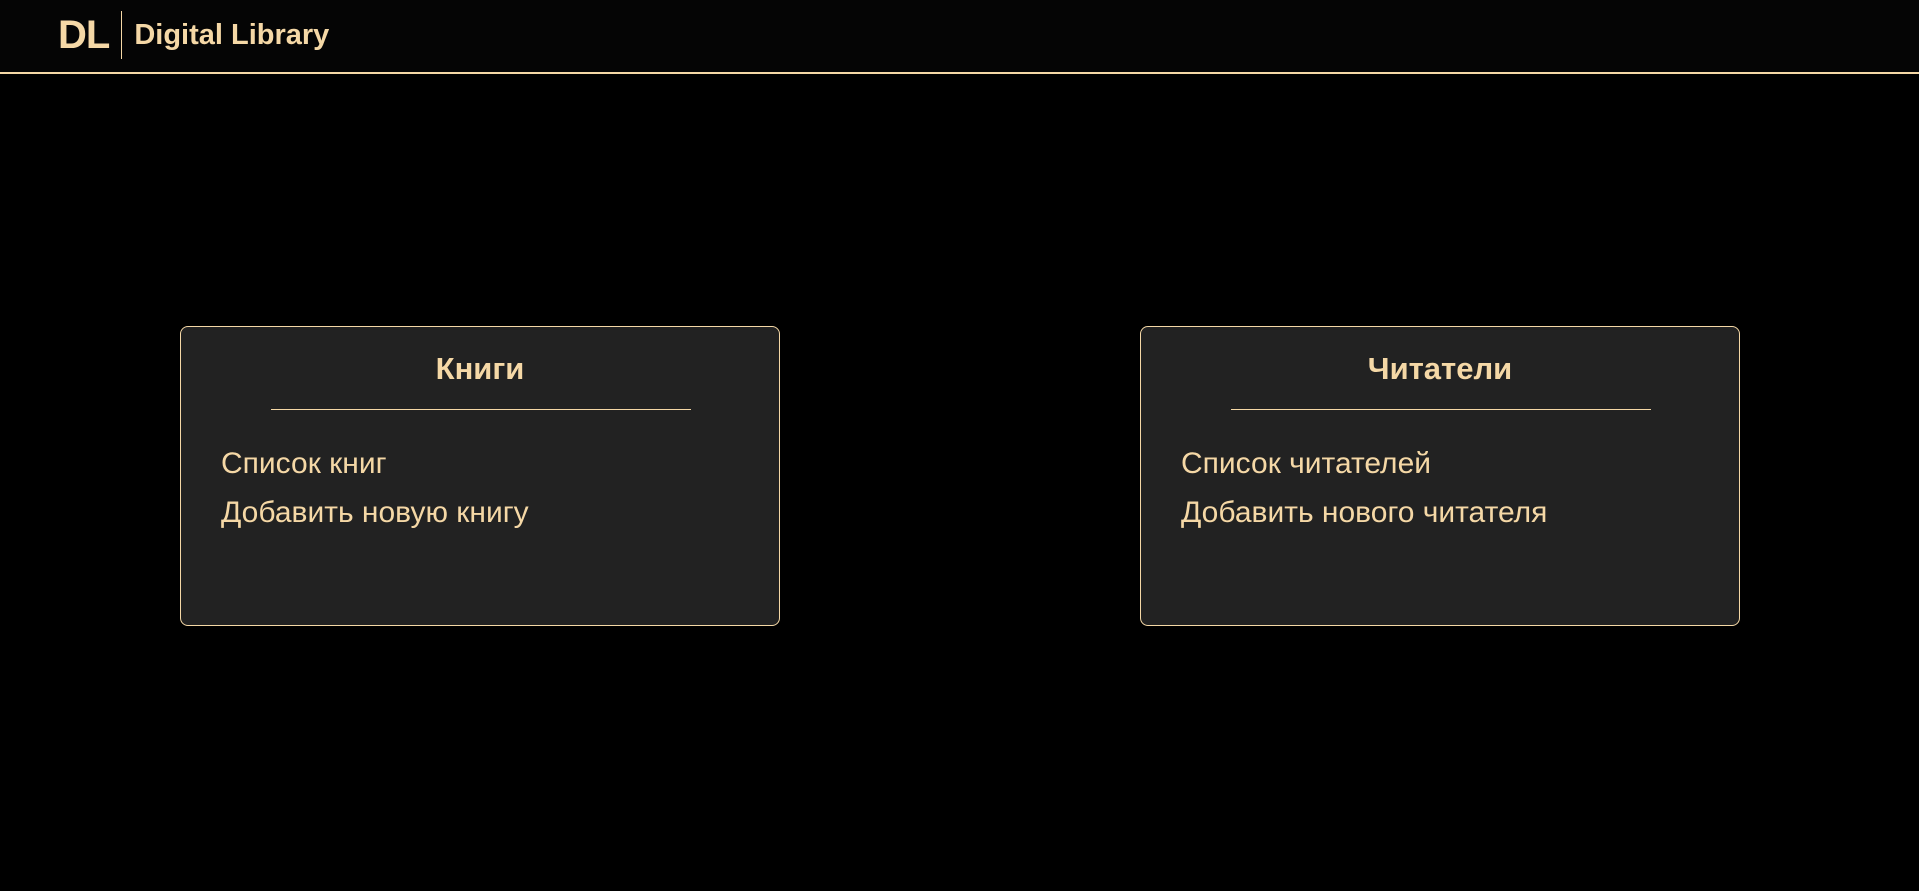 The image size is (1919, 891). Describe the element at coordinates (1364, 463) in the screenshot. I see `reader-list-link: Список читателей` at that location.